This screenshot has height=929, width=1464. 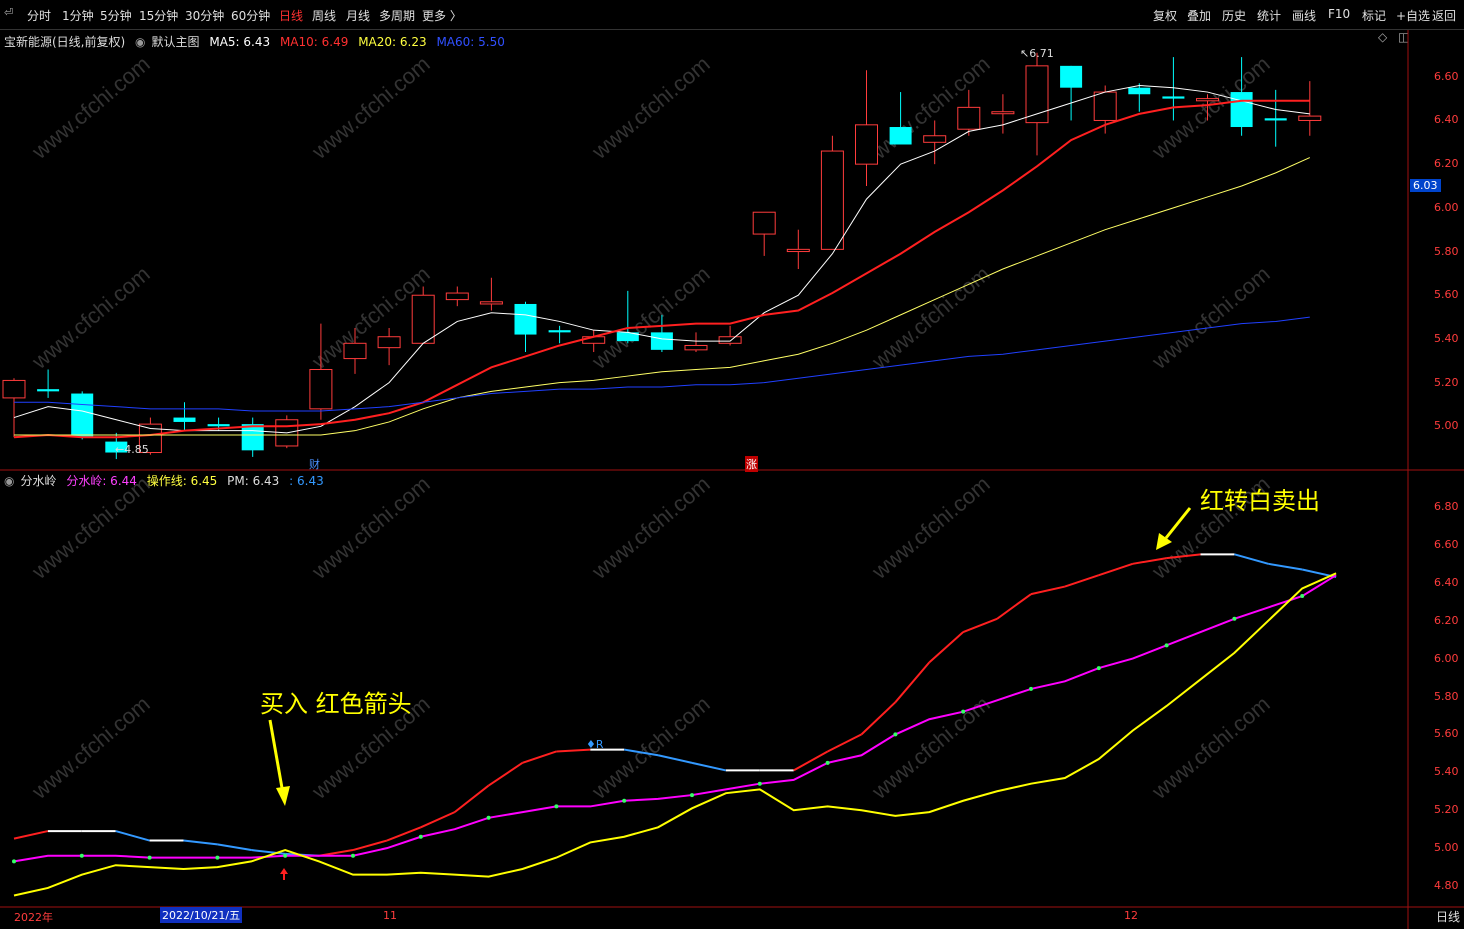 What do you see at coordinates (1446, 338) in the screenshot?
I see `main-axis-tick: 5.40` at bounding box center [1446, 338].